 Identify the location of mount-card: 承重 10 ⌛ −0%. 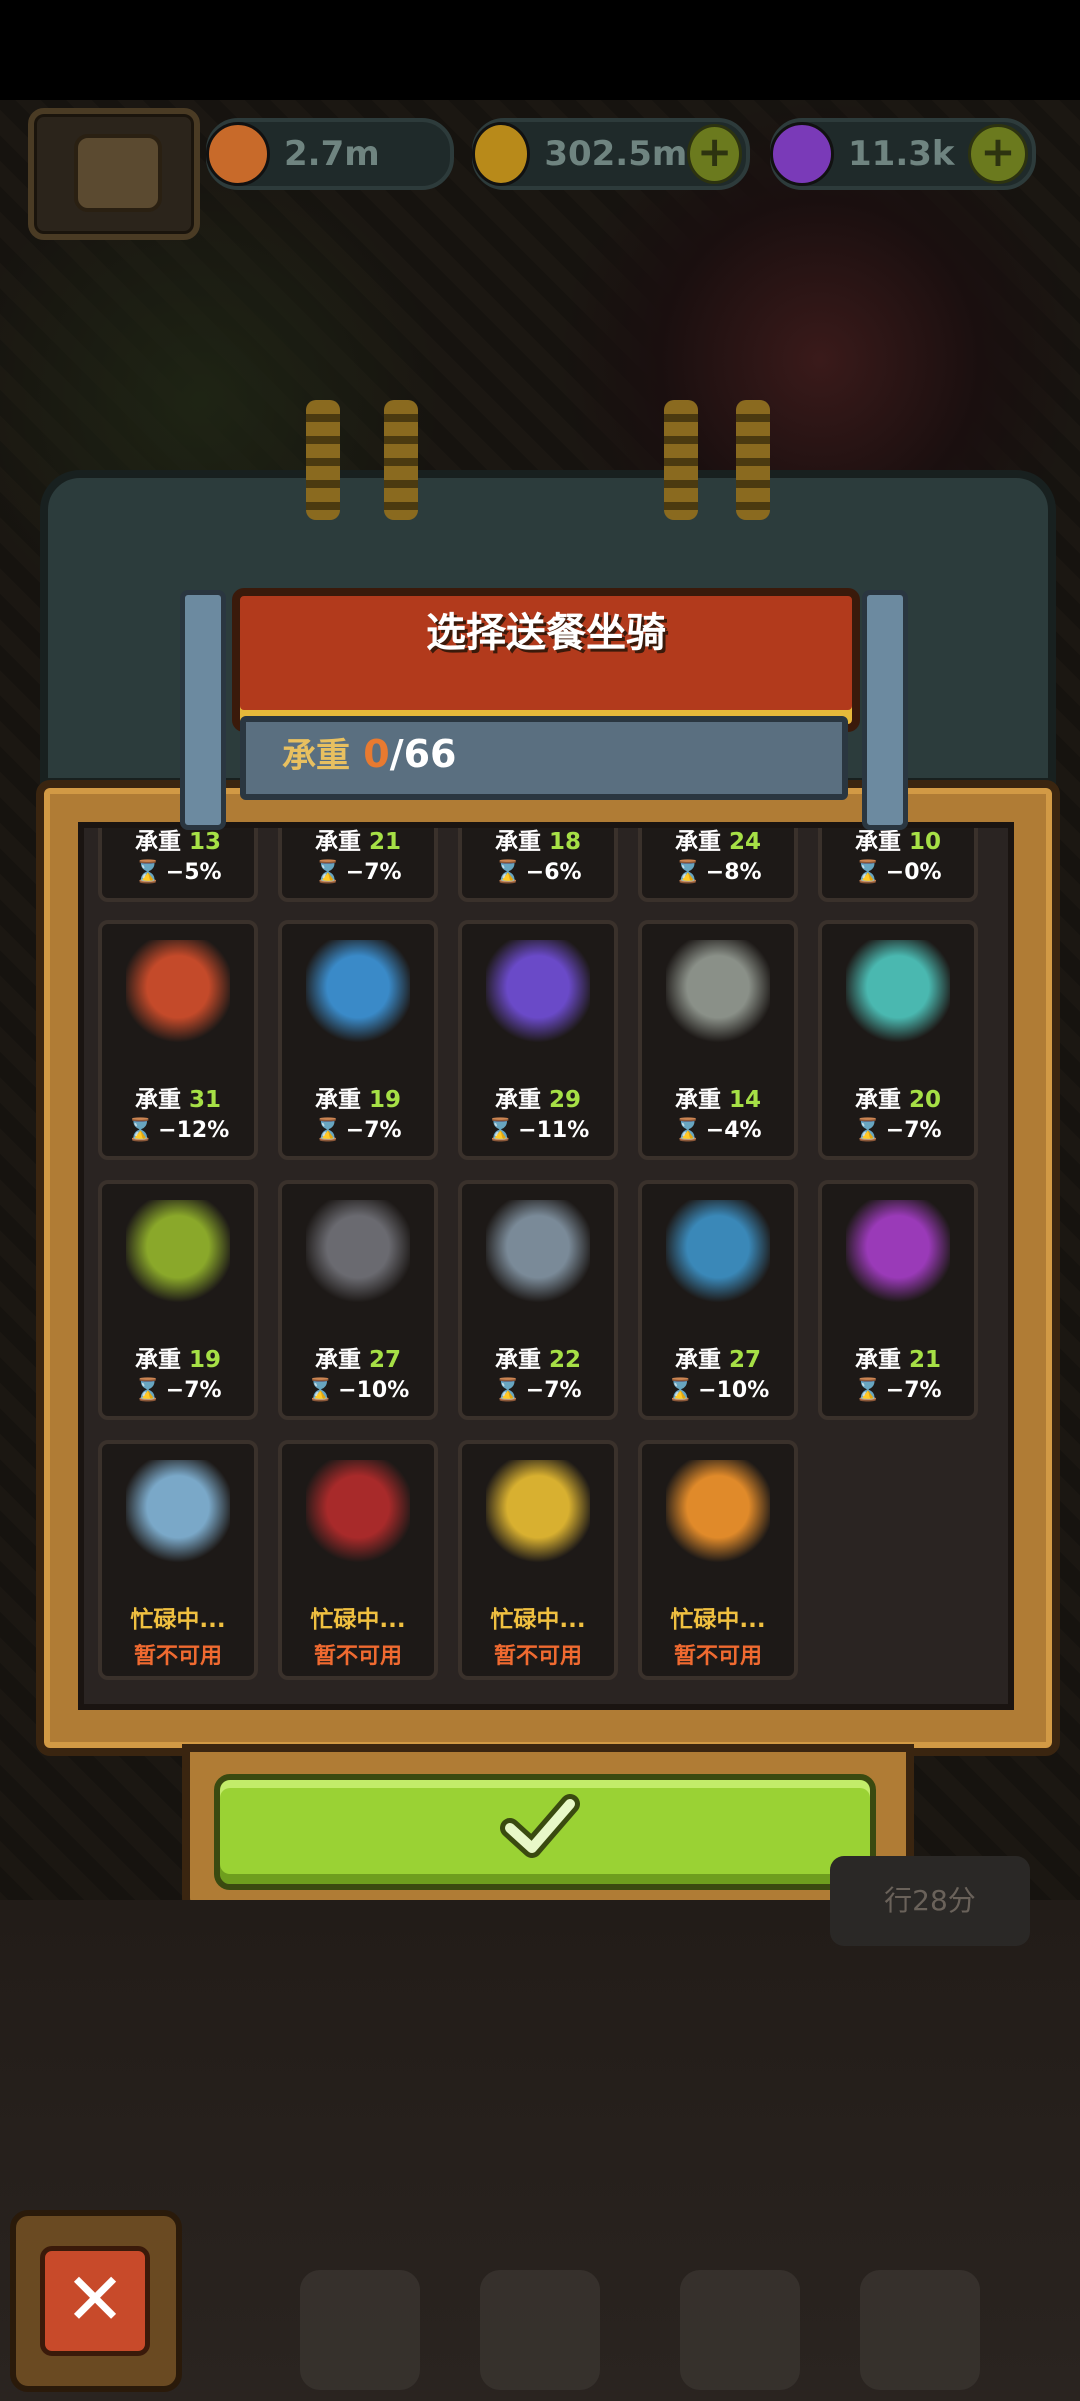
(898, 865).